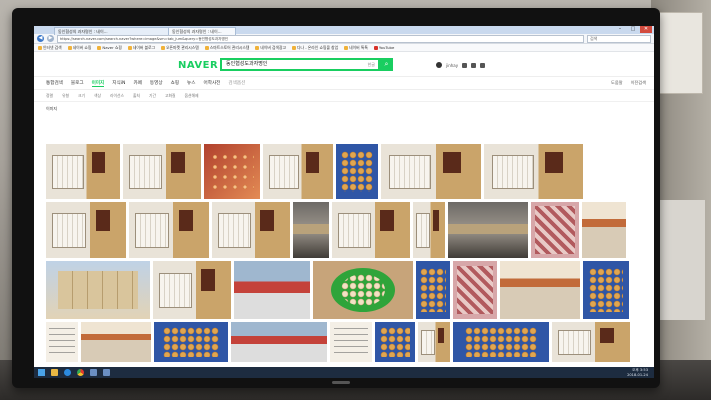 The image size is (711, 400). Describe the element at coordinates (619, 38) in the screenshot. I see `browser-search-input: 검색` at that location.